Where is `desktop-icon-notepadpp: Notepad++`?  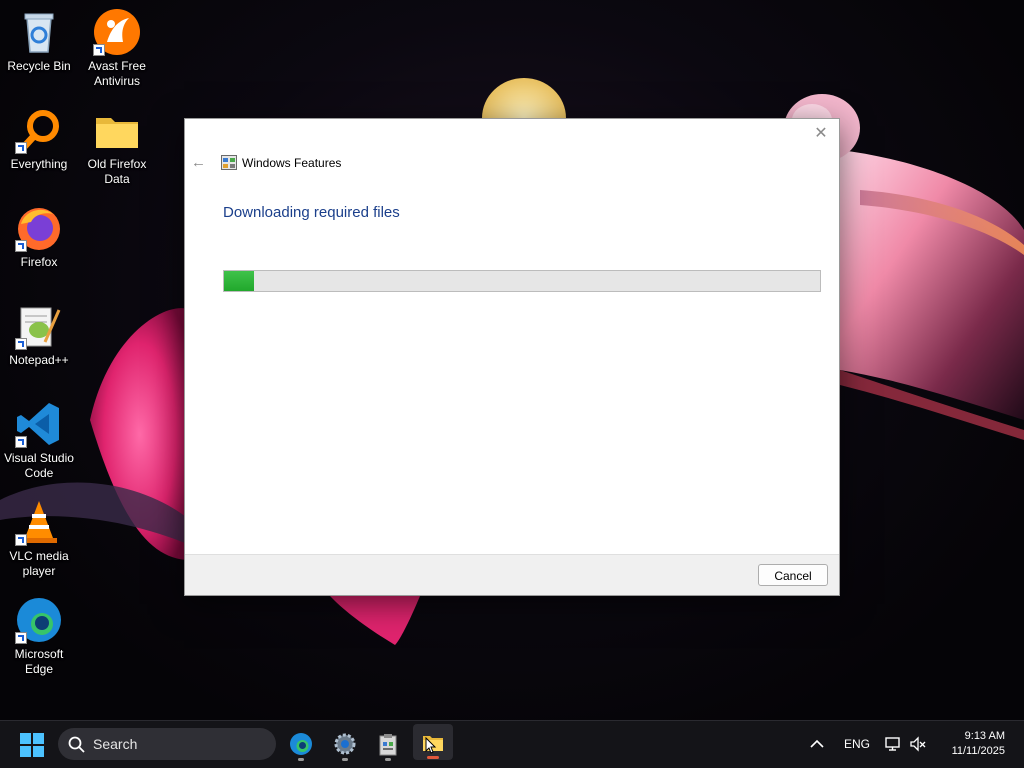
desktop-icon-notepadpp: Notepad++ is located at coordinates (39, 332).